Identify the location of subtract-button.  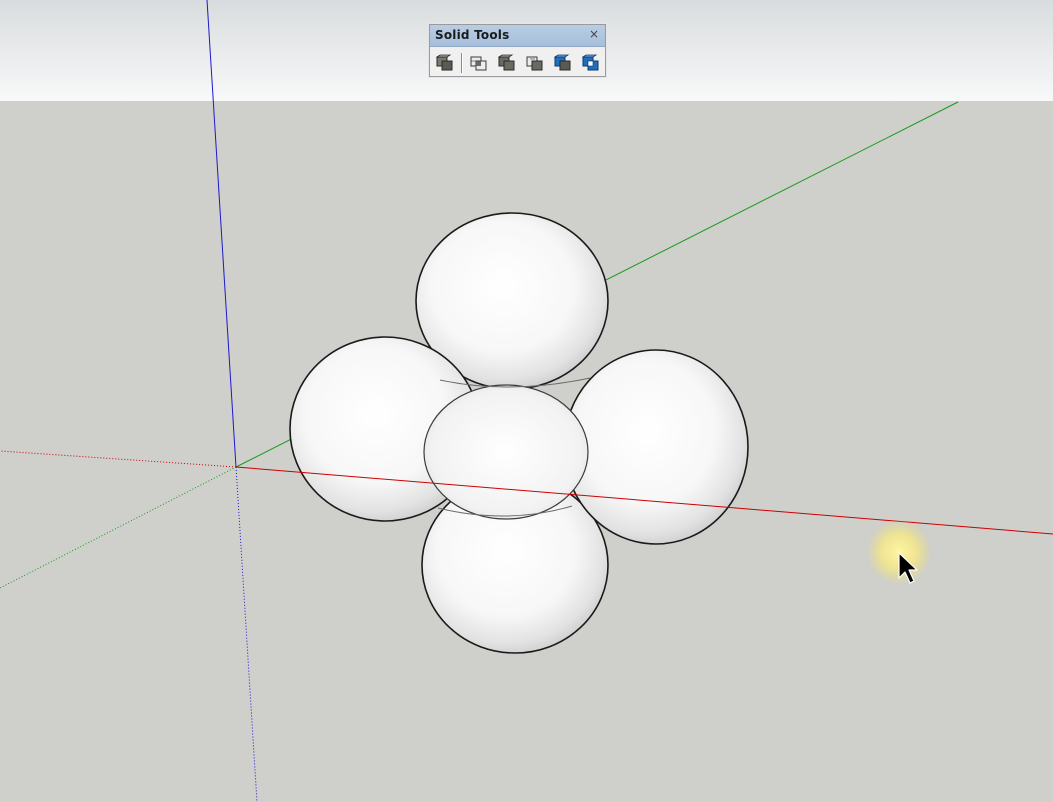
(535, 63).